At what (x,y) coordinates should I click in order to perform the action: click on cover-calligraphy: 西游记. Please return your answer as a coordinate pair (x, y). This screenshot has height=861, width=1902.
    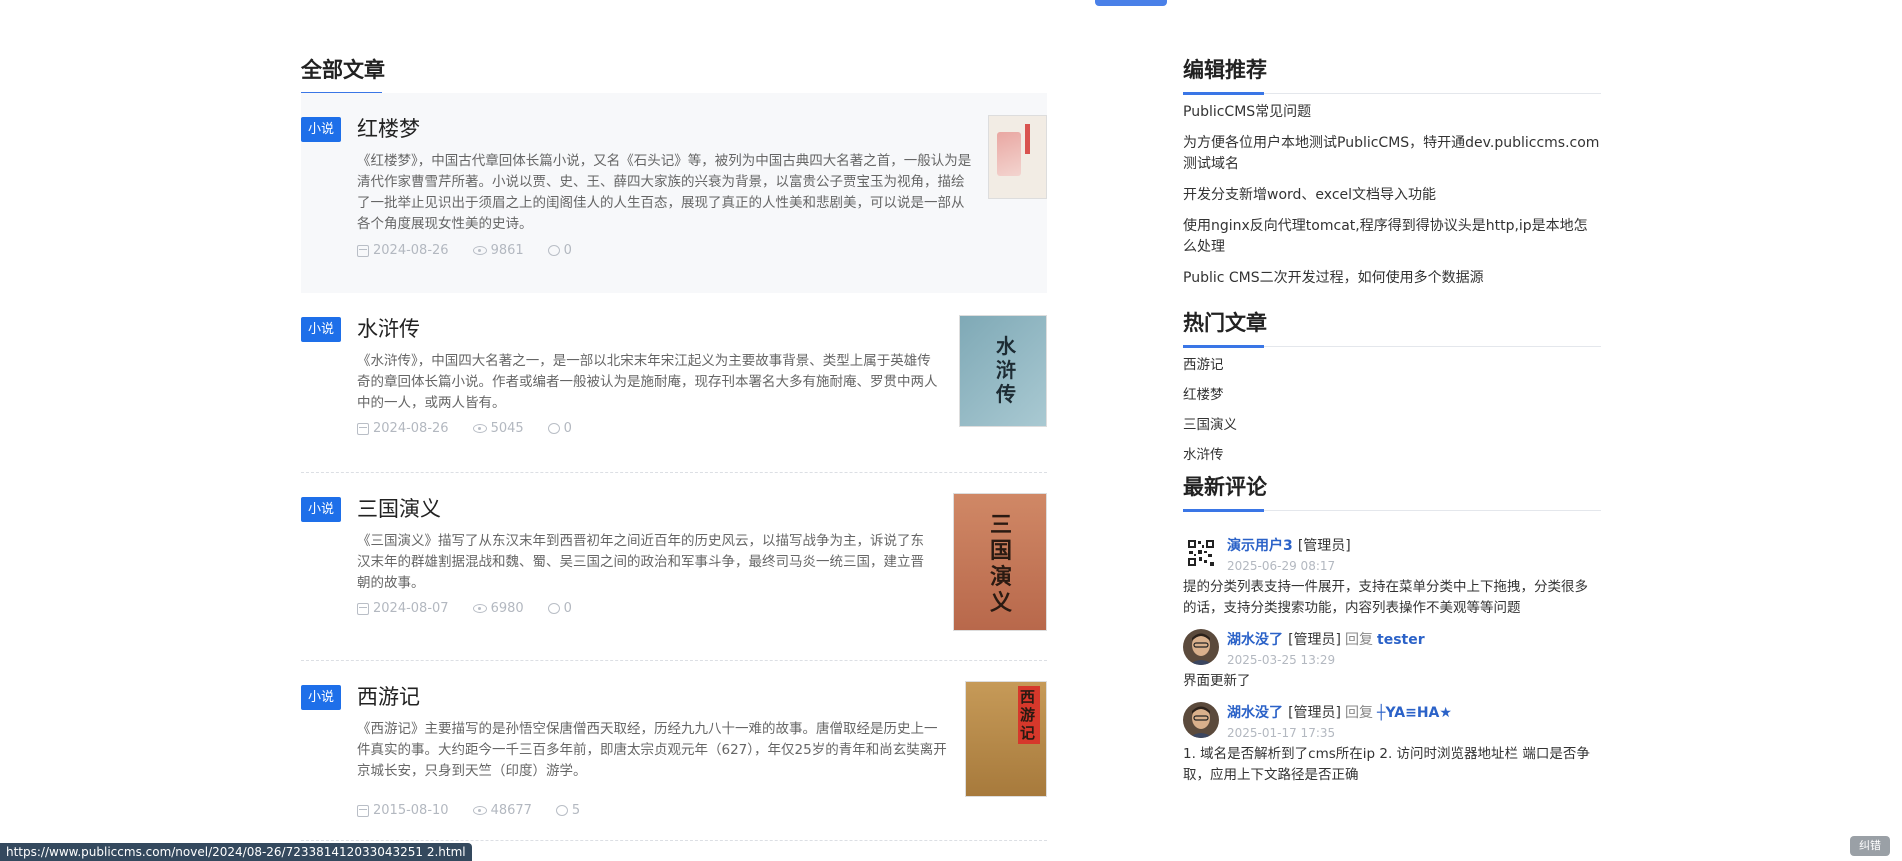
    Looking at the image, I should click on (1028, 715).